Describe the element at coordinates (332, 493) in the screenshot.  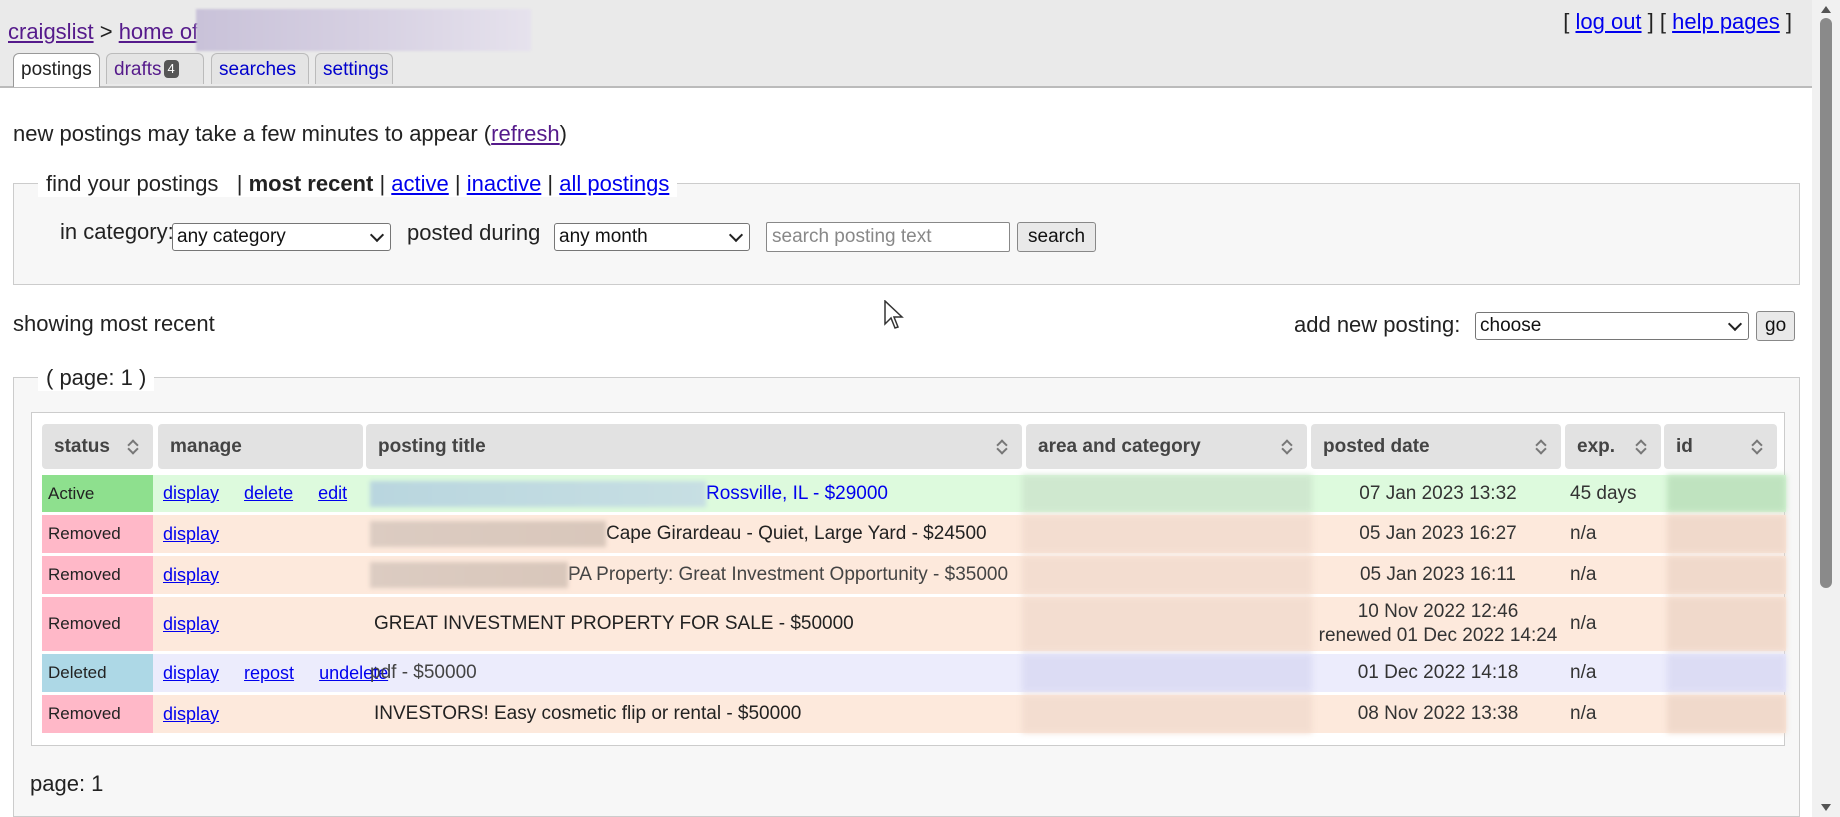
I see `edit-link: edit` at that location.